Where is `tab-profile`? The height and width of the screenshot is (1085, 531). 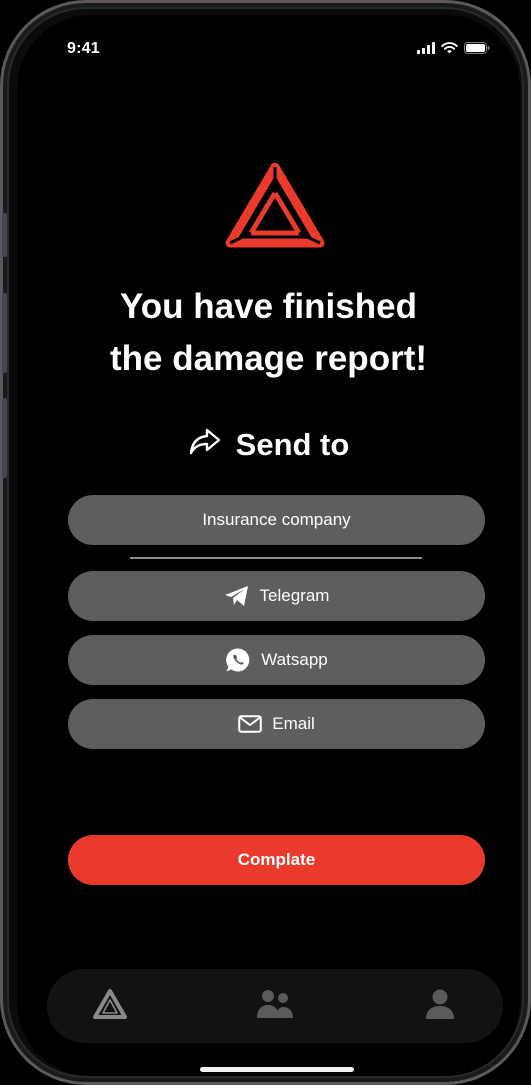 tab-profile is located at coordinates (440, 1006).